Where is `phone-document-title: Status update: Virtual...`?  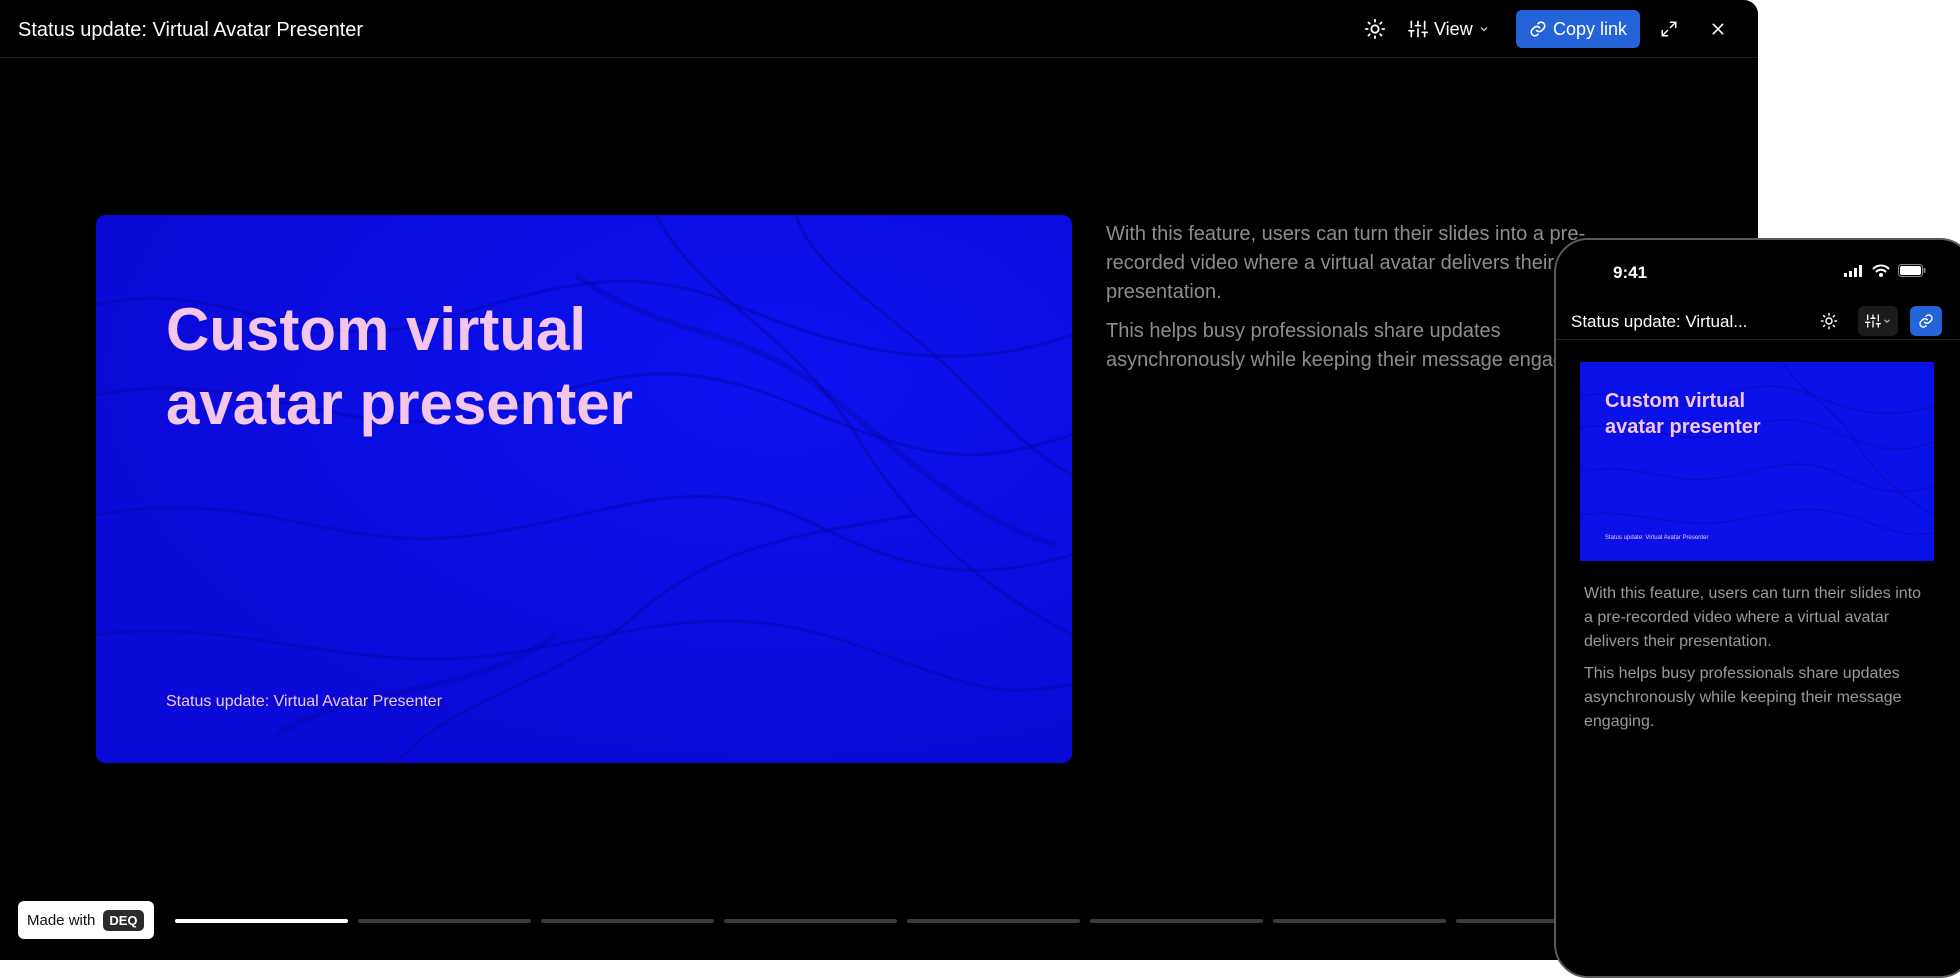
phone-document-title: Status update: Virtual... is located at coordinates (1659, 321).